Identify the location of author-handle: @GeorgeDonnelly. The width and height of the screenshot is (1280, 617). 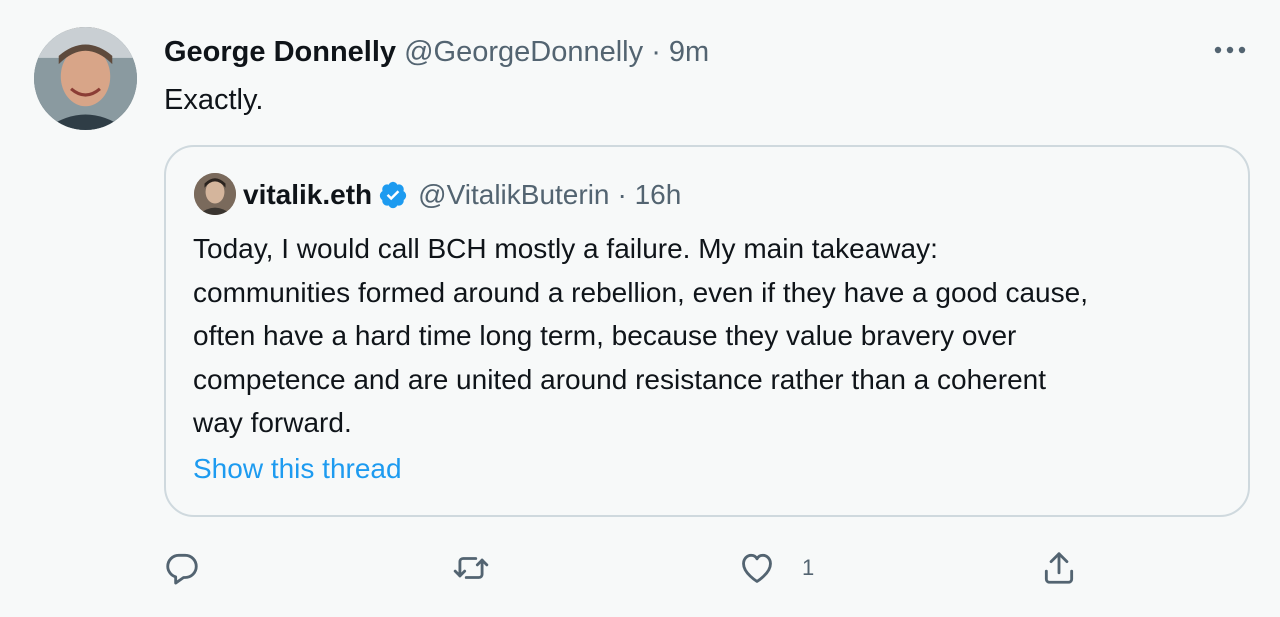
(523, 52).